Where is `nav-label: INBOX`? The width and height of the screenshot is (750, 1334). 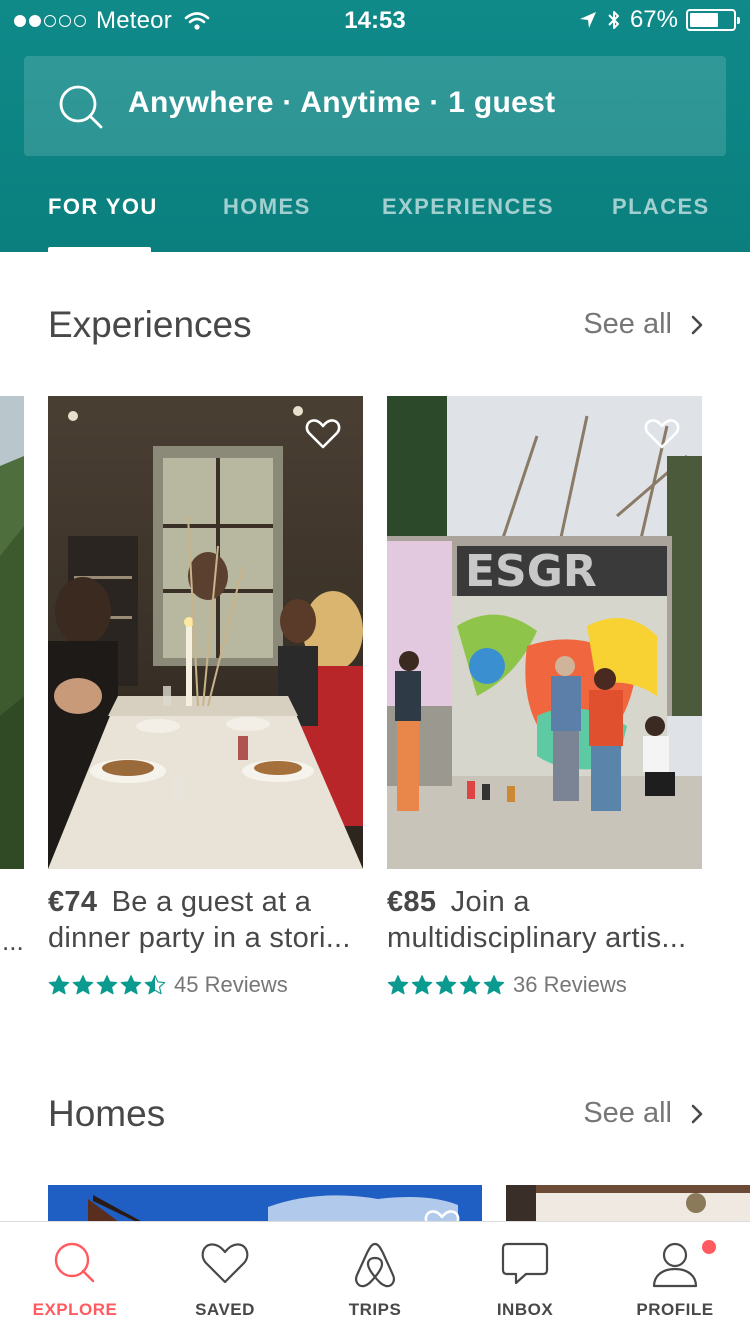
nav-label: INBOX is located at coordinates (525, 1309).